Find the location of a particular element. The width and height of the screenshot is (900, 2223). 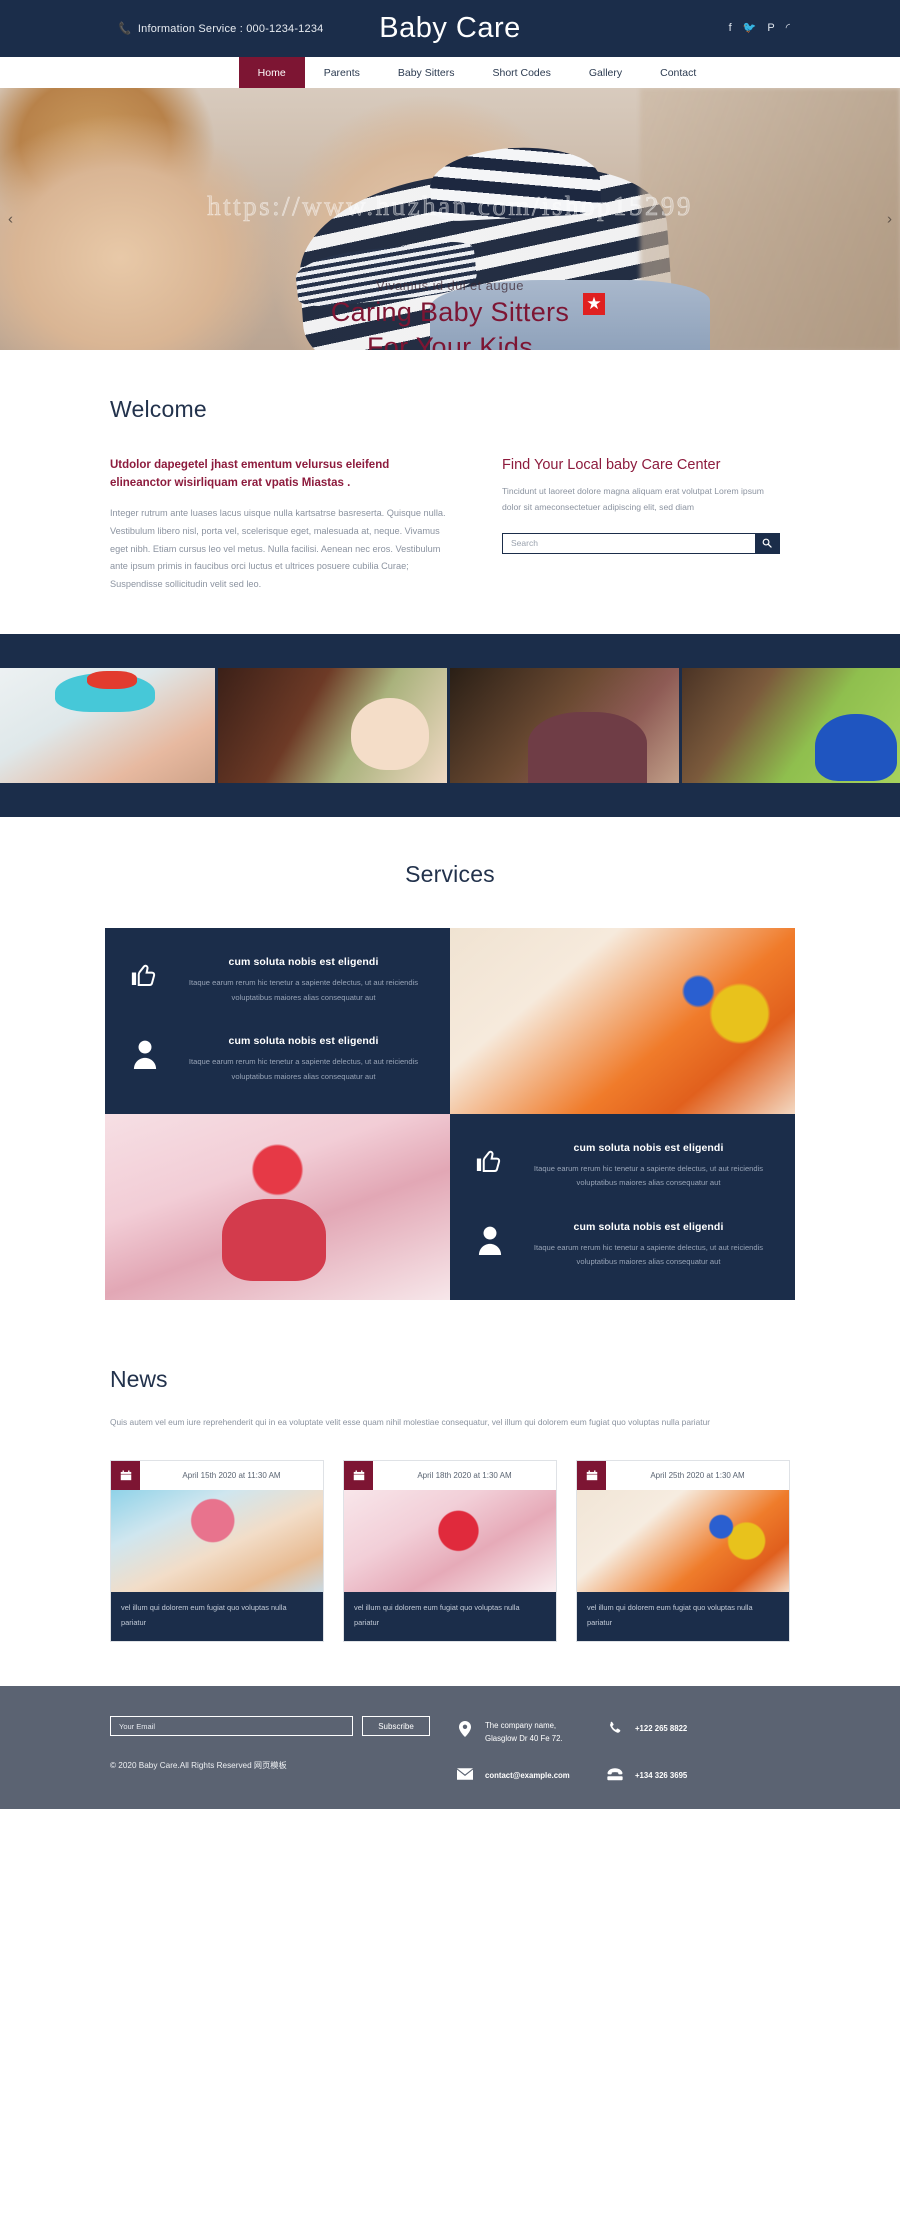

news-date-row: April 15th 2020 at 11:30 AM is located at coordinates (217, 1476).